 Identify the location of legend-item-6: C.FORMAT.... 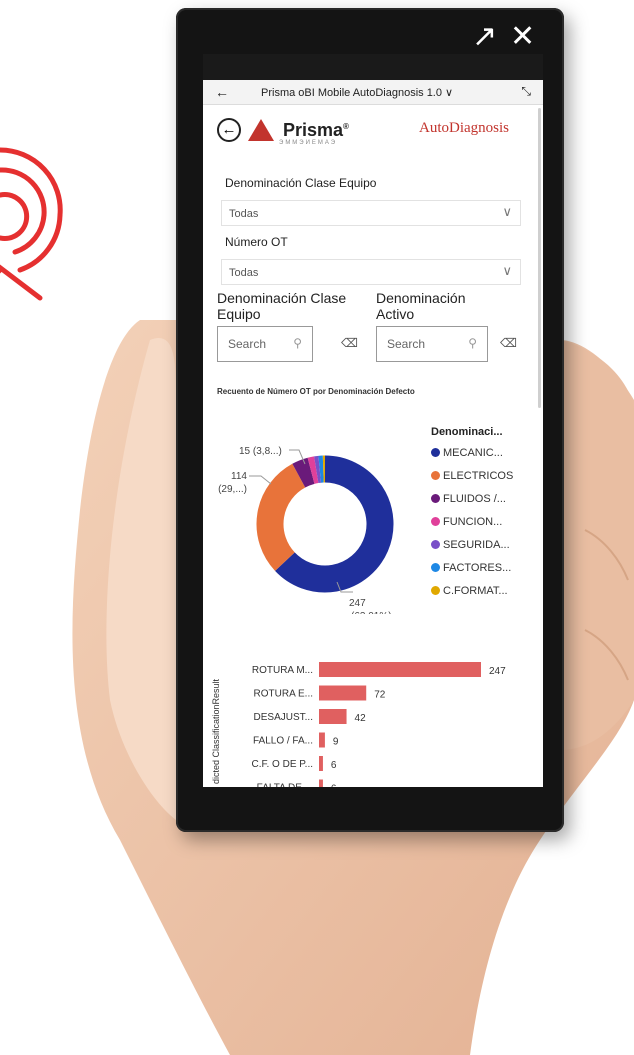
(469, 591).